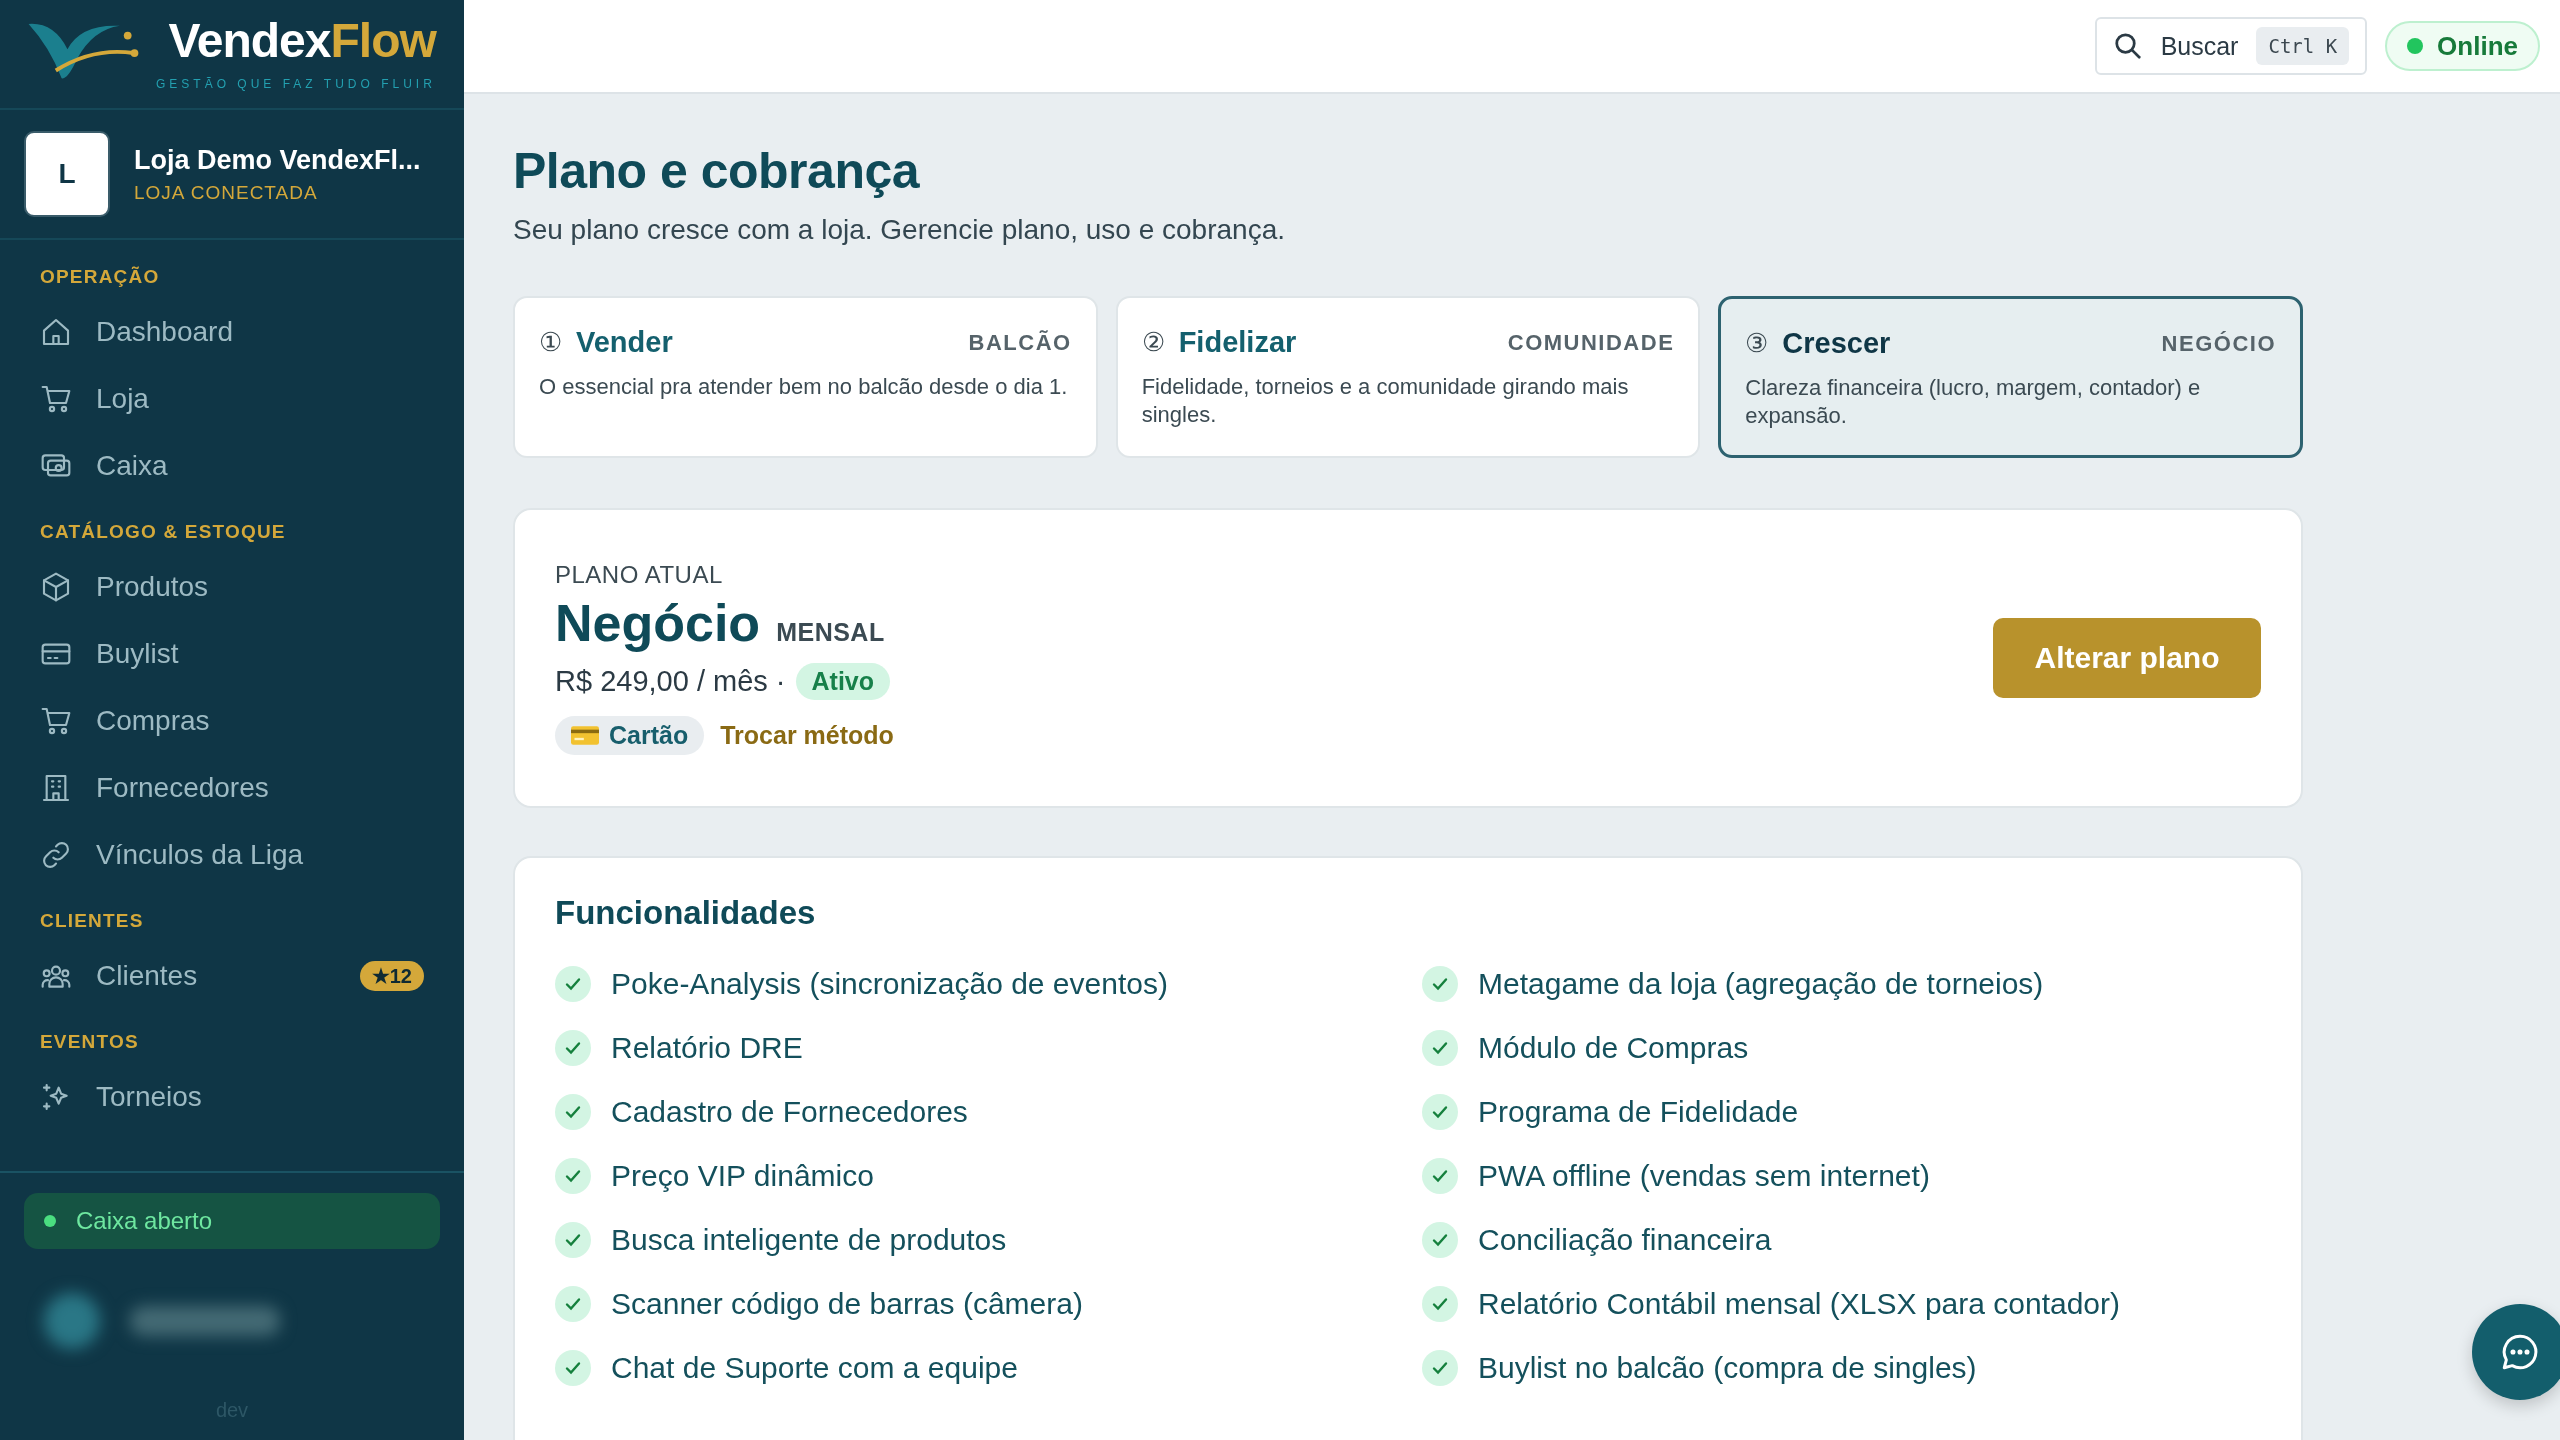  I want to click on tier-card: ② Fidelizar COMUNIDADE Fidelidade, torneios e a comunidade girando mais singles., so click(1408, 377).